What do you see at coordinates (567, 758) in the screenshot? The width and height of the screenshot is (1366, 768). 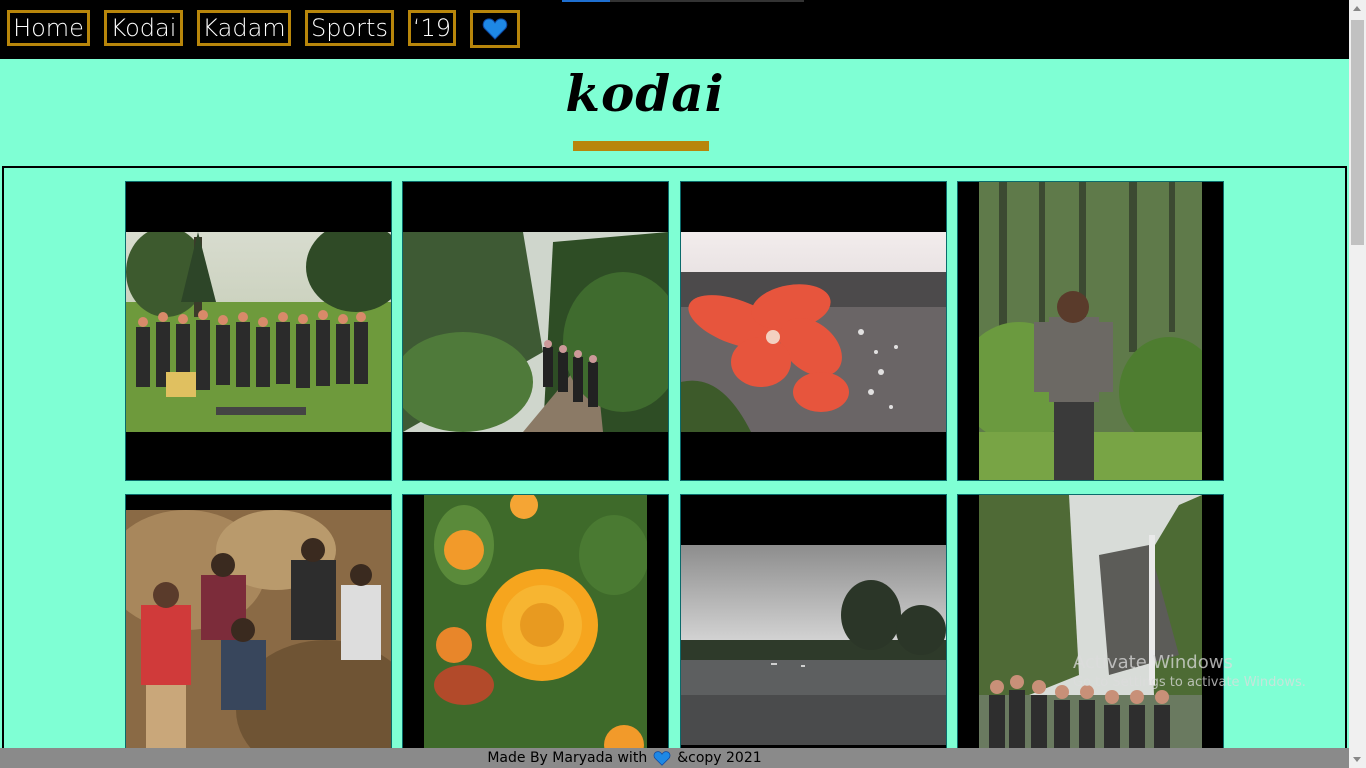 I see `footer-text-before: Made By Maryada with` at bounding box center [567, 758].